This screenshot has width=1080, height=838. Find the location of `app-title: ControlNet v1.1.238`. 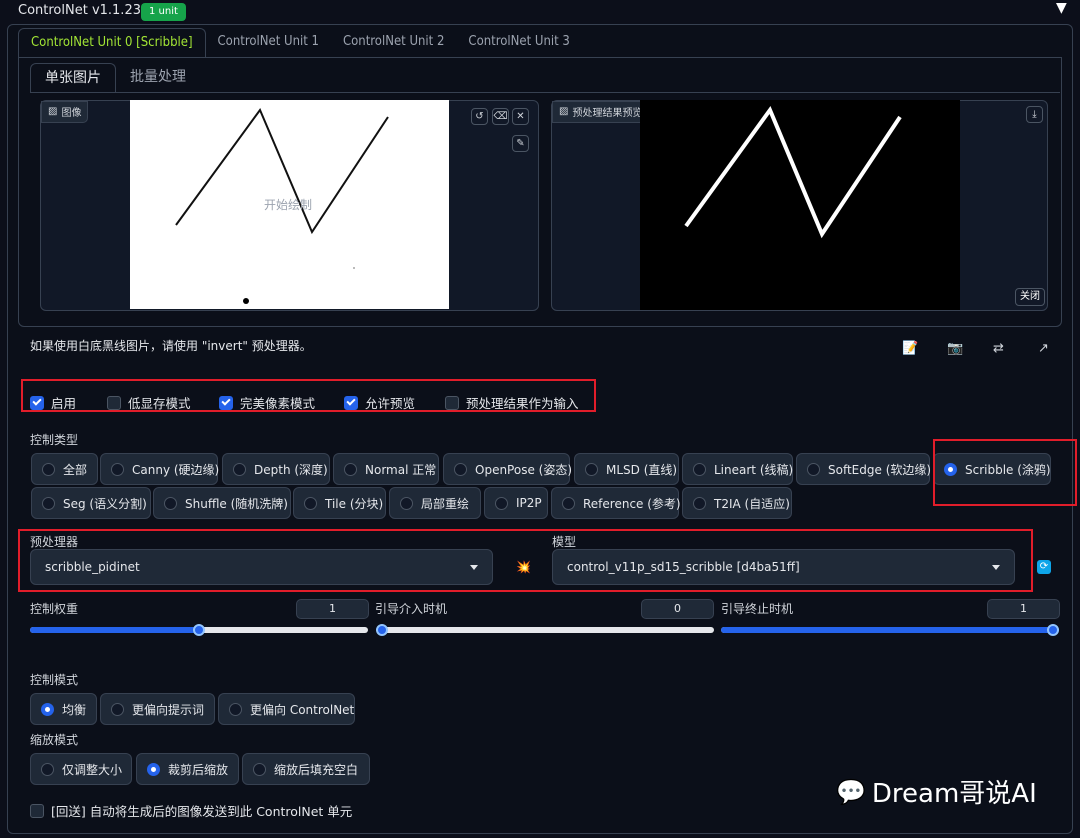

app-title: ControlNet v1.1.238 is located at coordinates (84, 10).